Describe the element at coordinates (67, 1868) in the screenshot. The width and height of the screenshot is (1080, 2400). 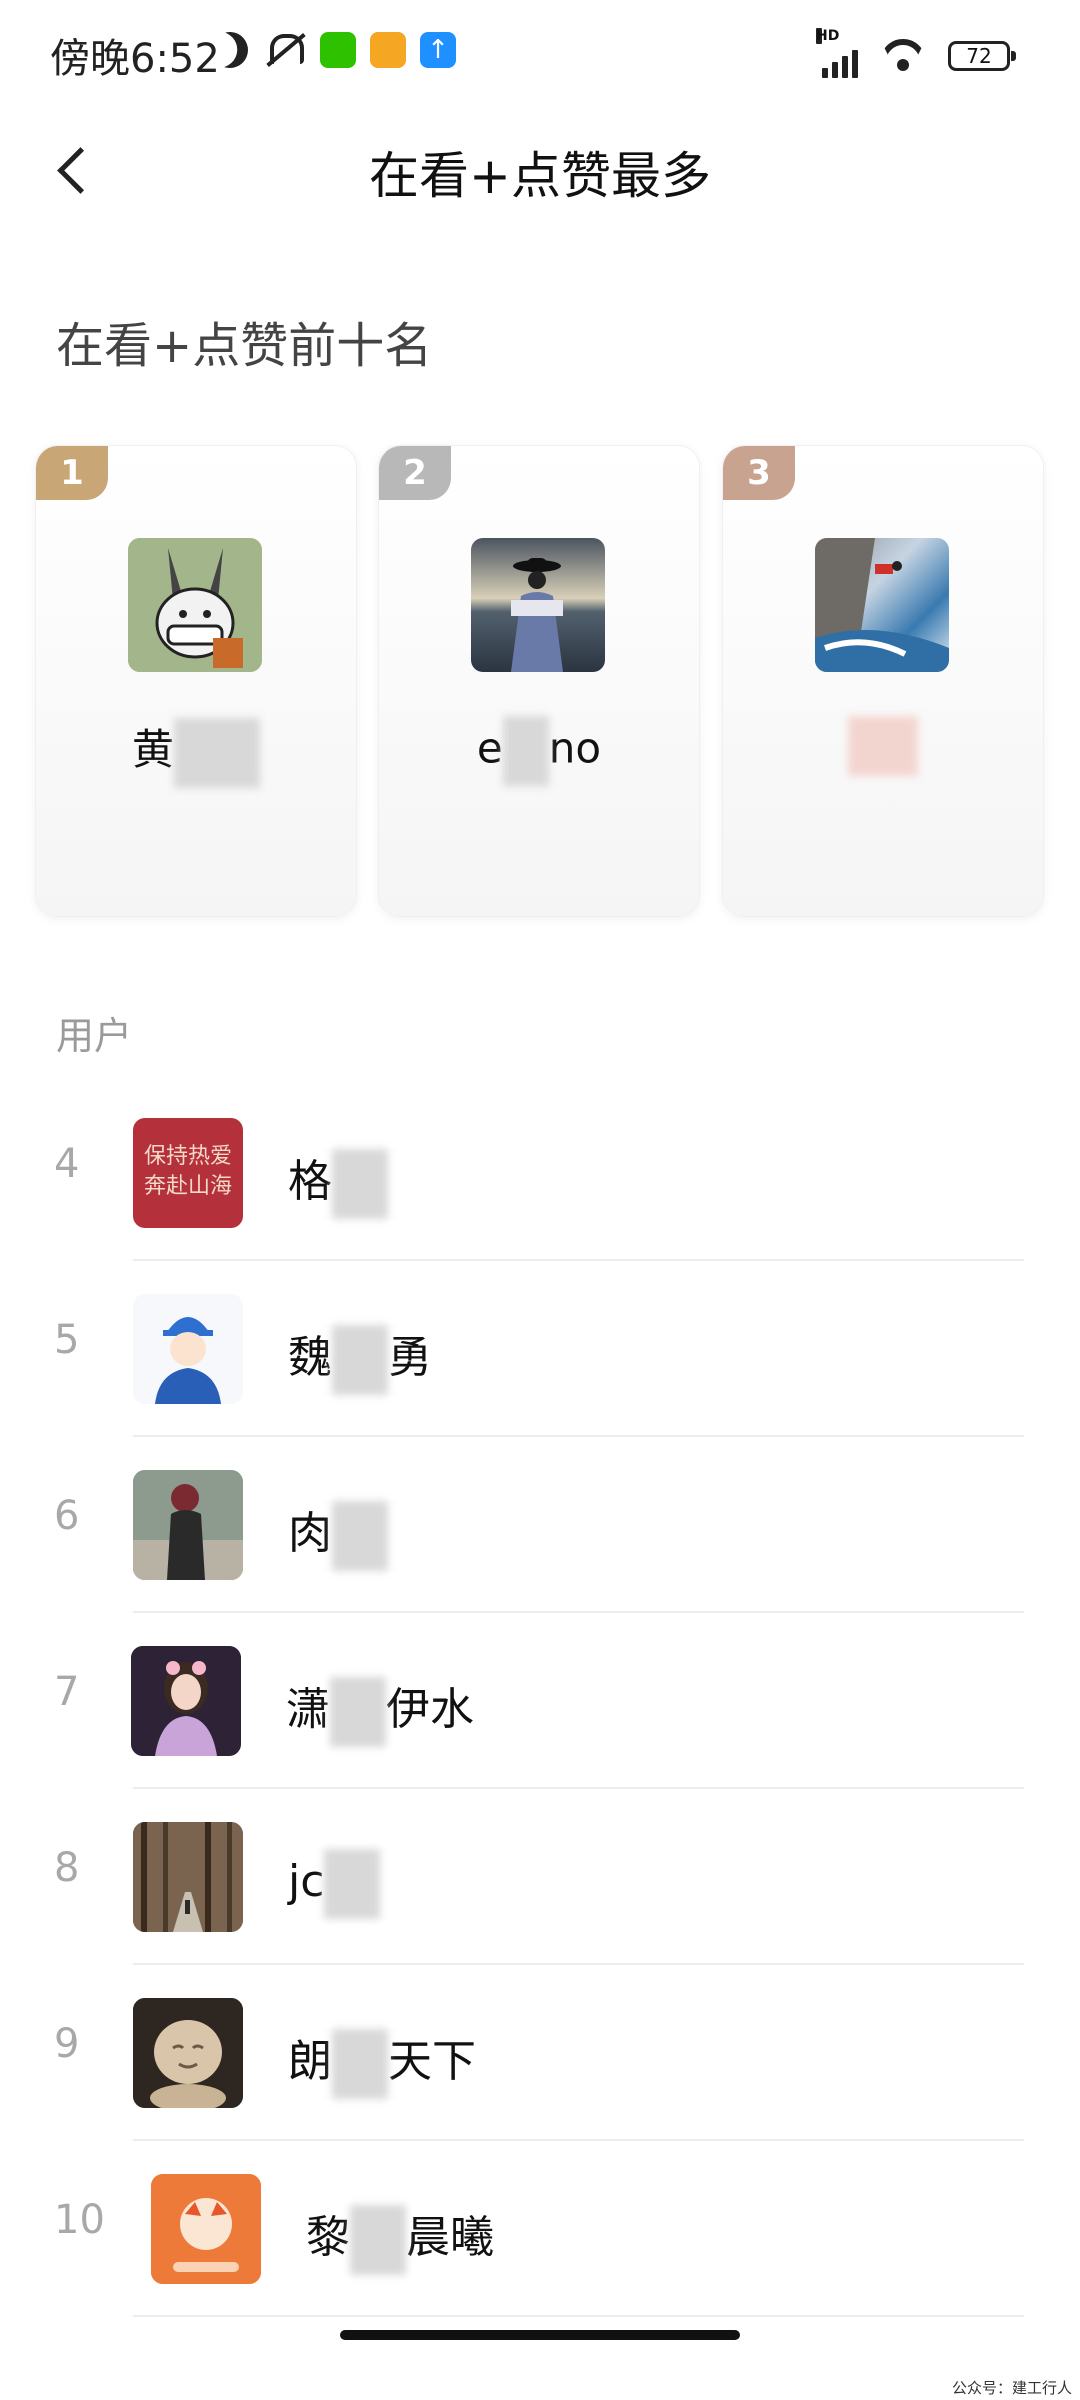
I see `rank-number: 8` at that location.